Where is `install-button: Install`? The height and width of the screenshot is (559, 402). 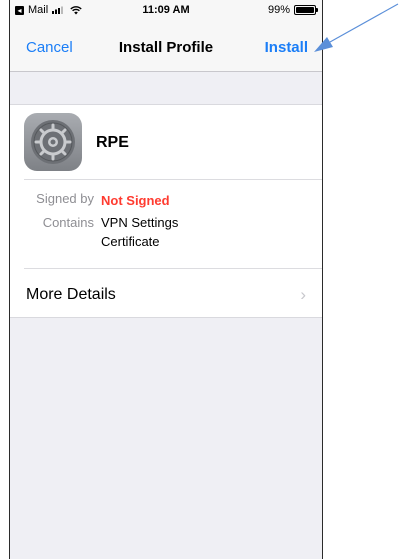
install-button: Install is located at coordinates (286, 47).